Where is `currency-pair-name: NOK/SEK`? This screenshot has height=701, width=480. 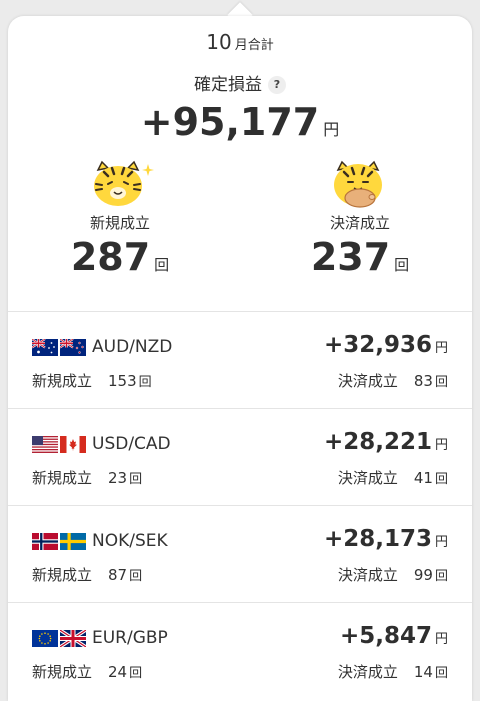
currency-pair-name: NOK/SEK is located at coordinates (130, 541).